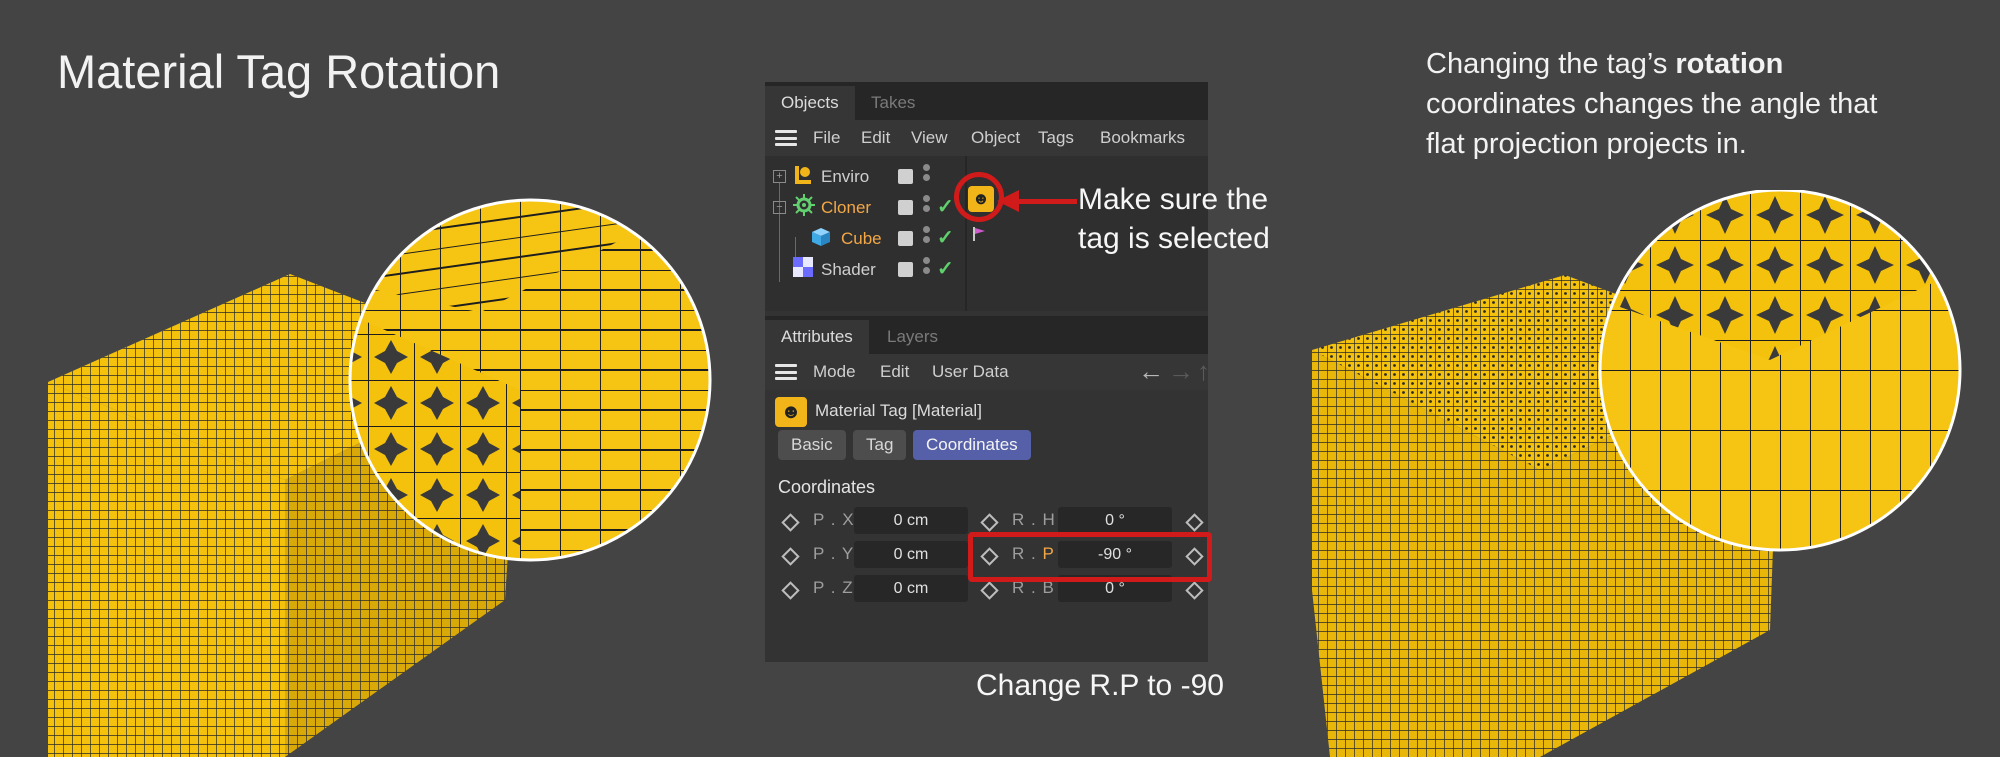 This screenshot has width=2000, height=757. What do you see at coordinates (911, 588) in the screenshot?
I see `coord-field-pz: 0 cm` at bounding box center [911, 588].